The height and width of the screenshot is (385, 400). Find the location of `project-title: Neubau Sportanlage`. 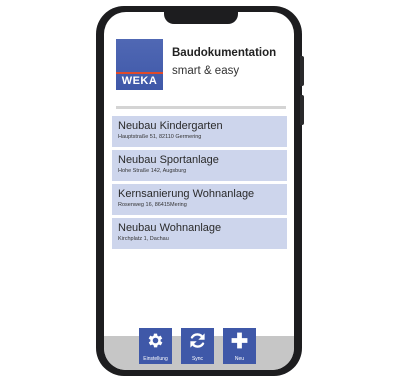

project-title: Neubau Sportanlage is located at coordinates (168, 160).